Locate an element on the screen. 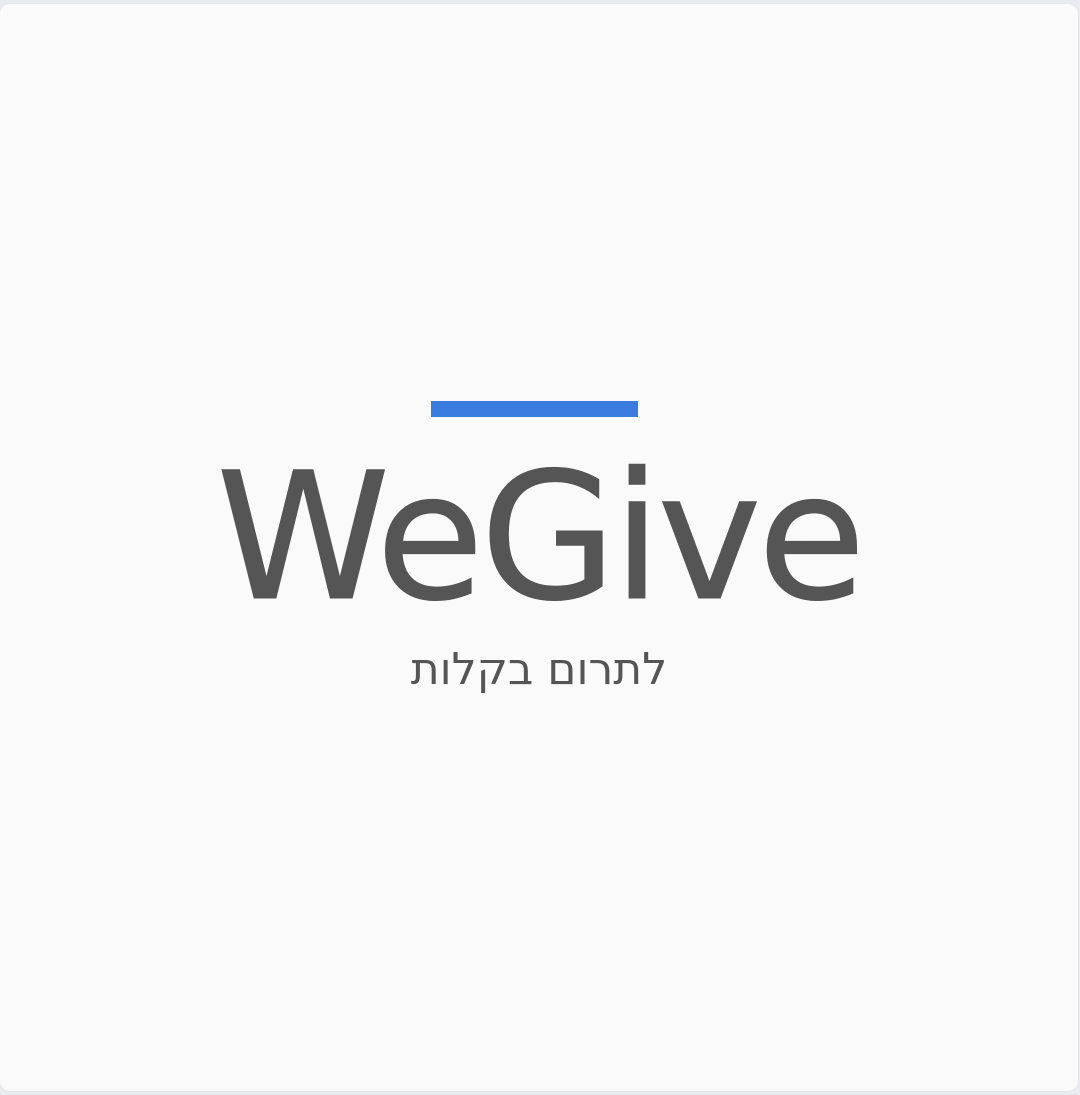 The height and width of the screenshot is (1095, 1080). app-tagline: לתרום בקלות is located at coordinates (539, 669).